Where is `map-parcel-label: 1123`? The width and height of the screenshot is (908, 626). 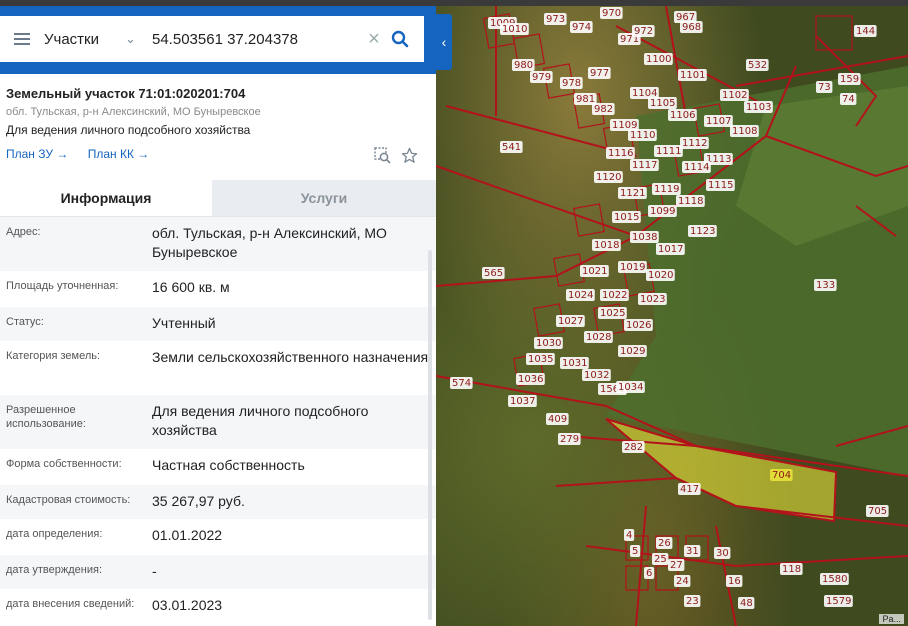
map-parcel-label: 1123 is located at coordinates (702, 231).